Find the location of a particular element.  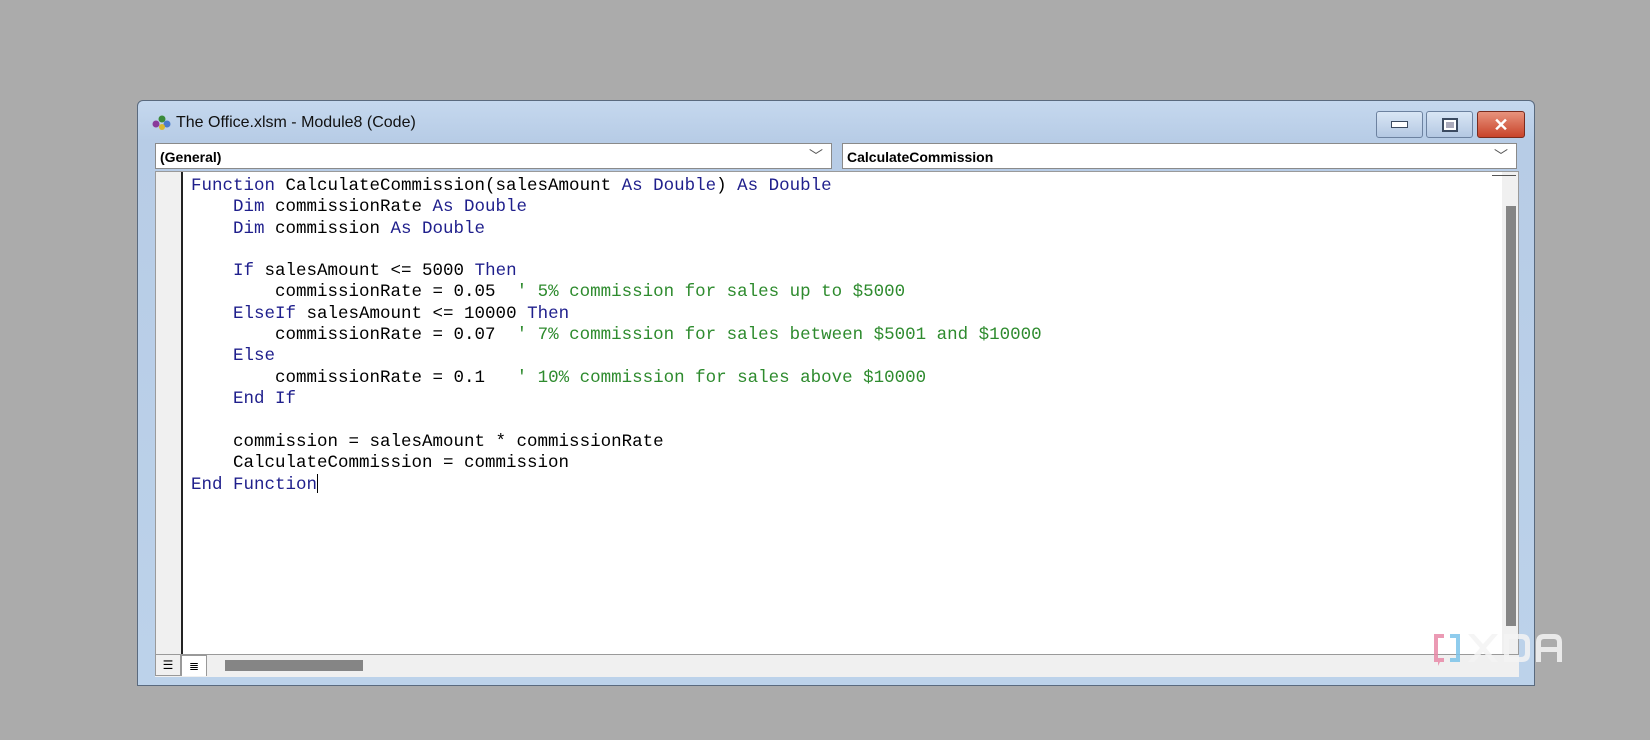

comment-token: ' 5% commission for sales up to $5000 is located at coordinates (711, 292).